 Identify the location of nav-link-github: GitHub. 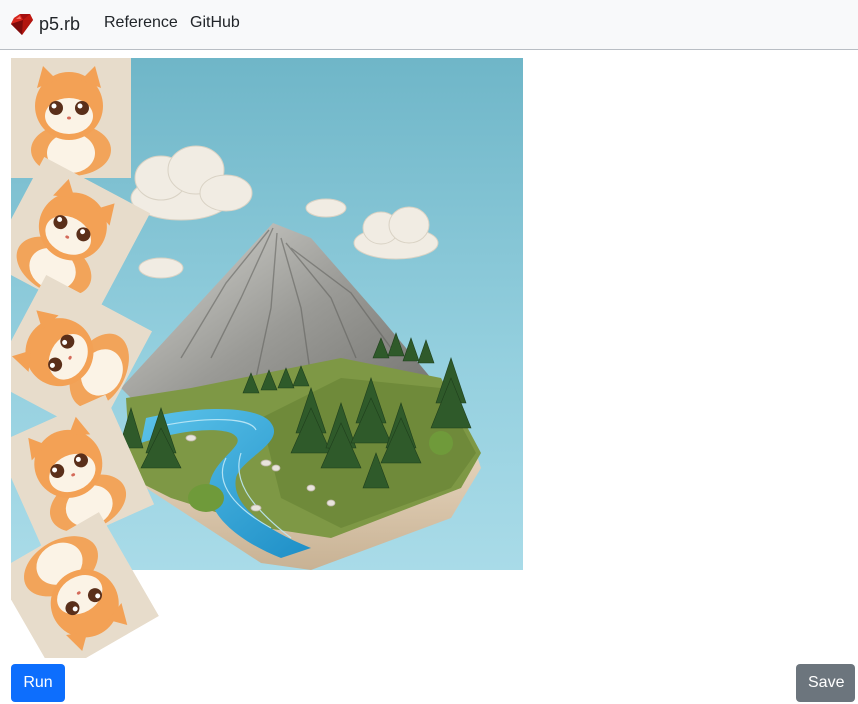
(215, 23).